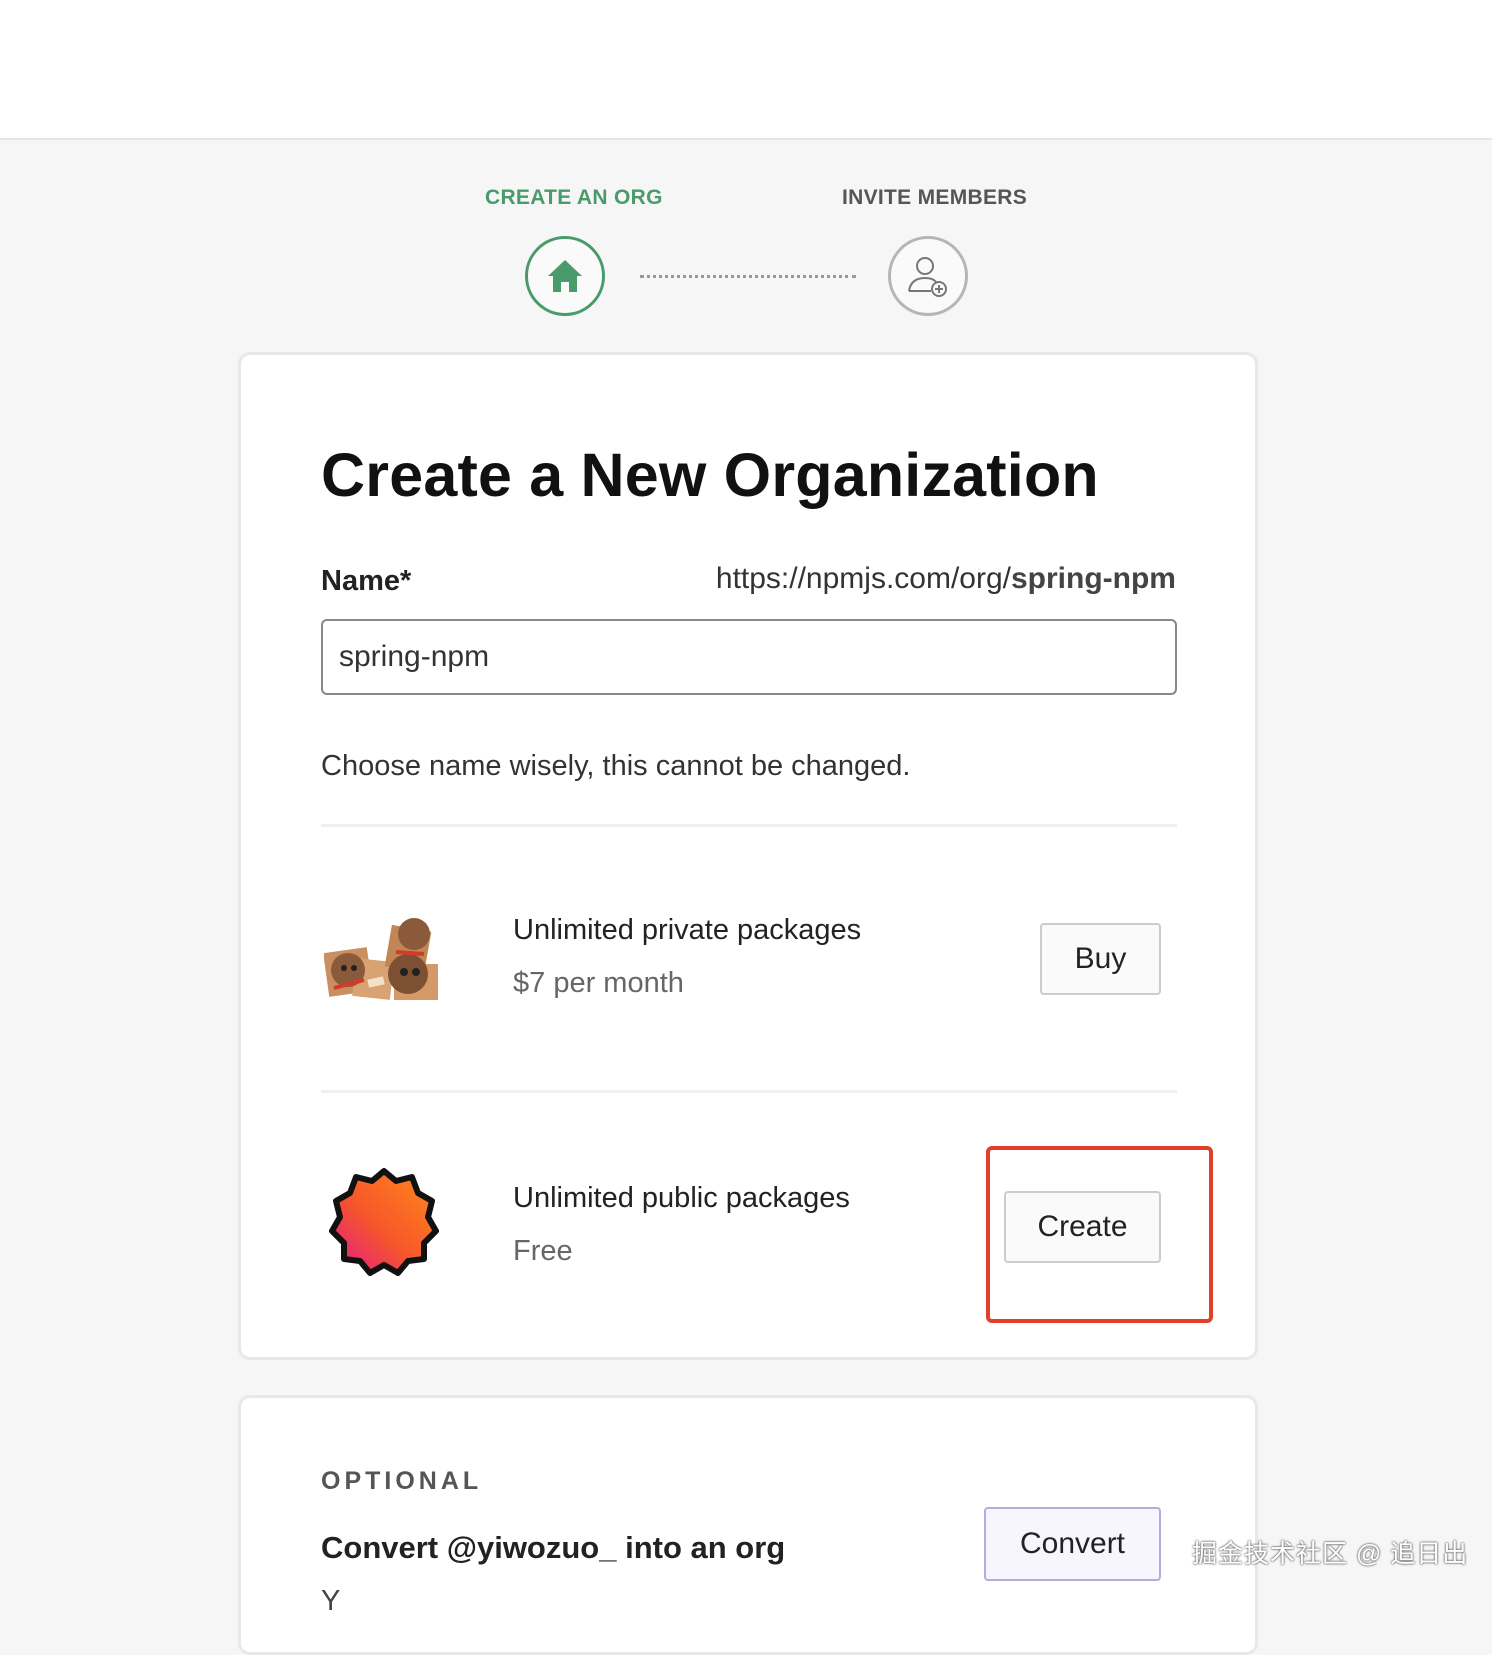 Image resolution: width=1492 pixels, height=1655 pixels. What do you see at coordinates (681, 1198) in the screenshot?
I see `plan-public-title: Unlimited public packages` at bounding box center [681, 1198].